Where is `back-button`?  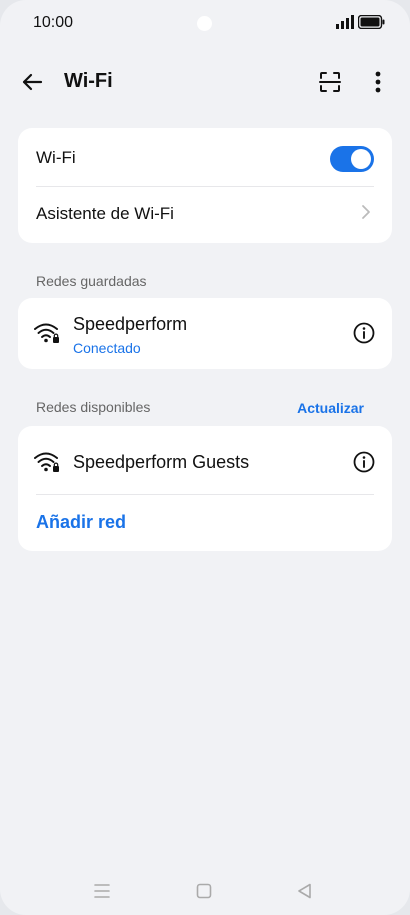 back-button is located at coordinates (32, 82).